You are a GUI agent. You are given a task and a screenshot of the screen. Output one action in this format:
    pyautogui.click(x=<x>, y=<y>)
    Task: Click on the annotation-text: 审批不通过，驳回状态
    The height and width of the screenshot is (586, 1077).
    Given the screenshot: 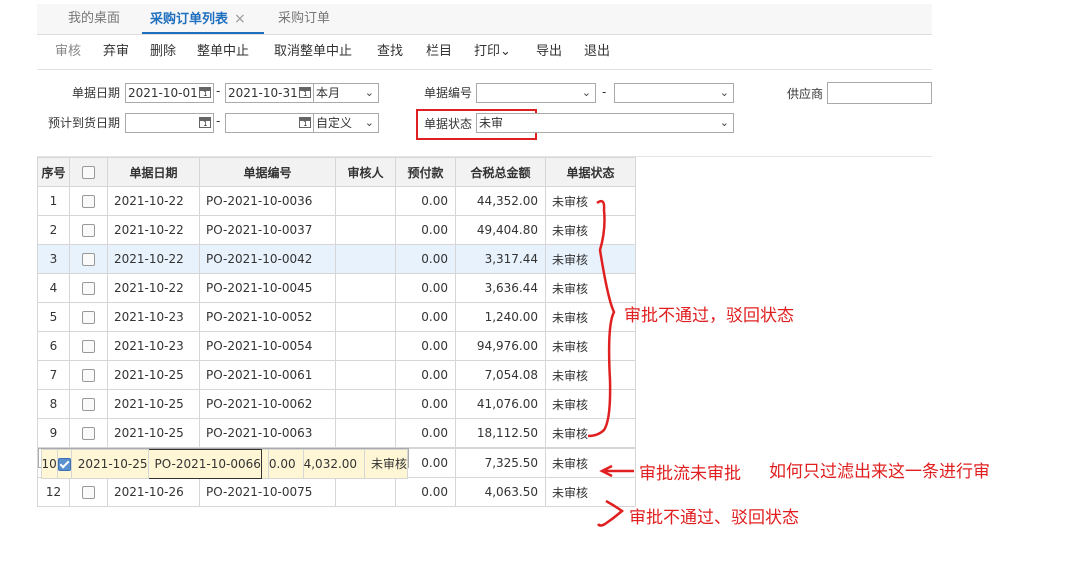 What is the action you would take?
    pyautogui.click(x=709, y=316)
    